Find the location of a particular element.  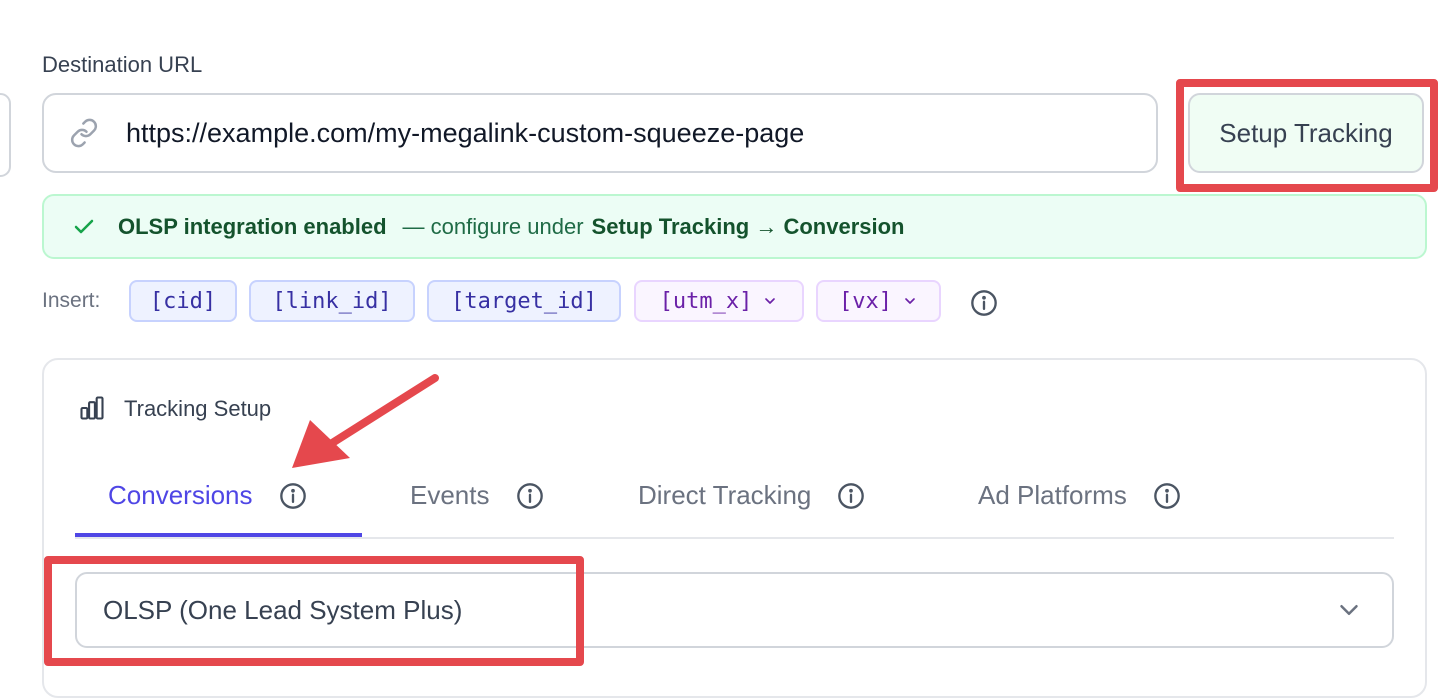

tab-ad-platforms: Ad Platforms is located at coordinates (1079, 495).